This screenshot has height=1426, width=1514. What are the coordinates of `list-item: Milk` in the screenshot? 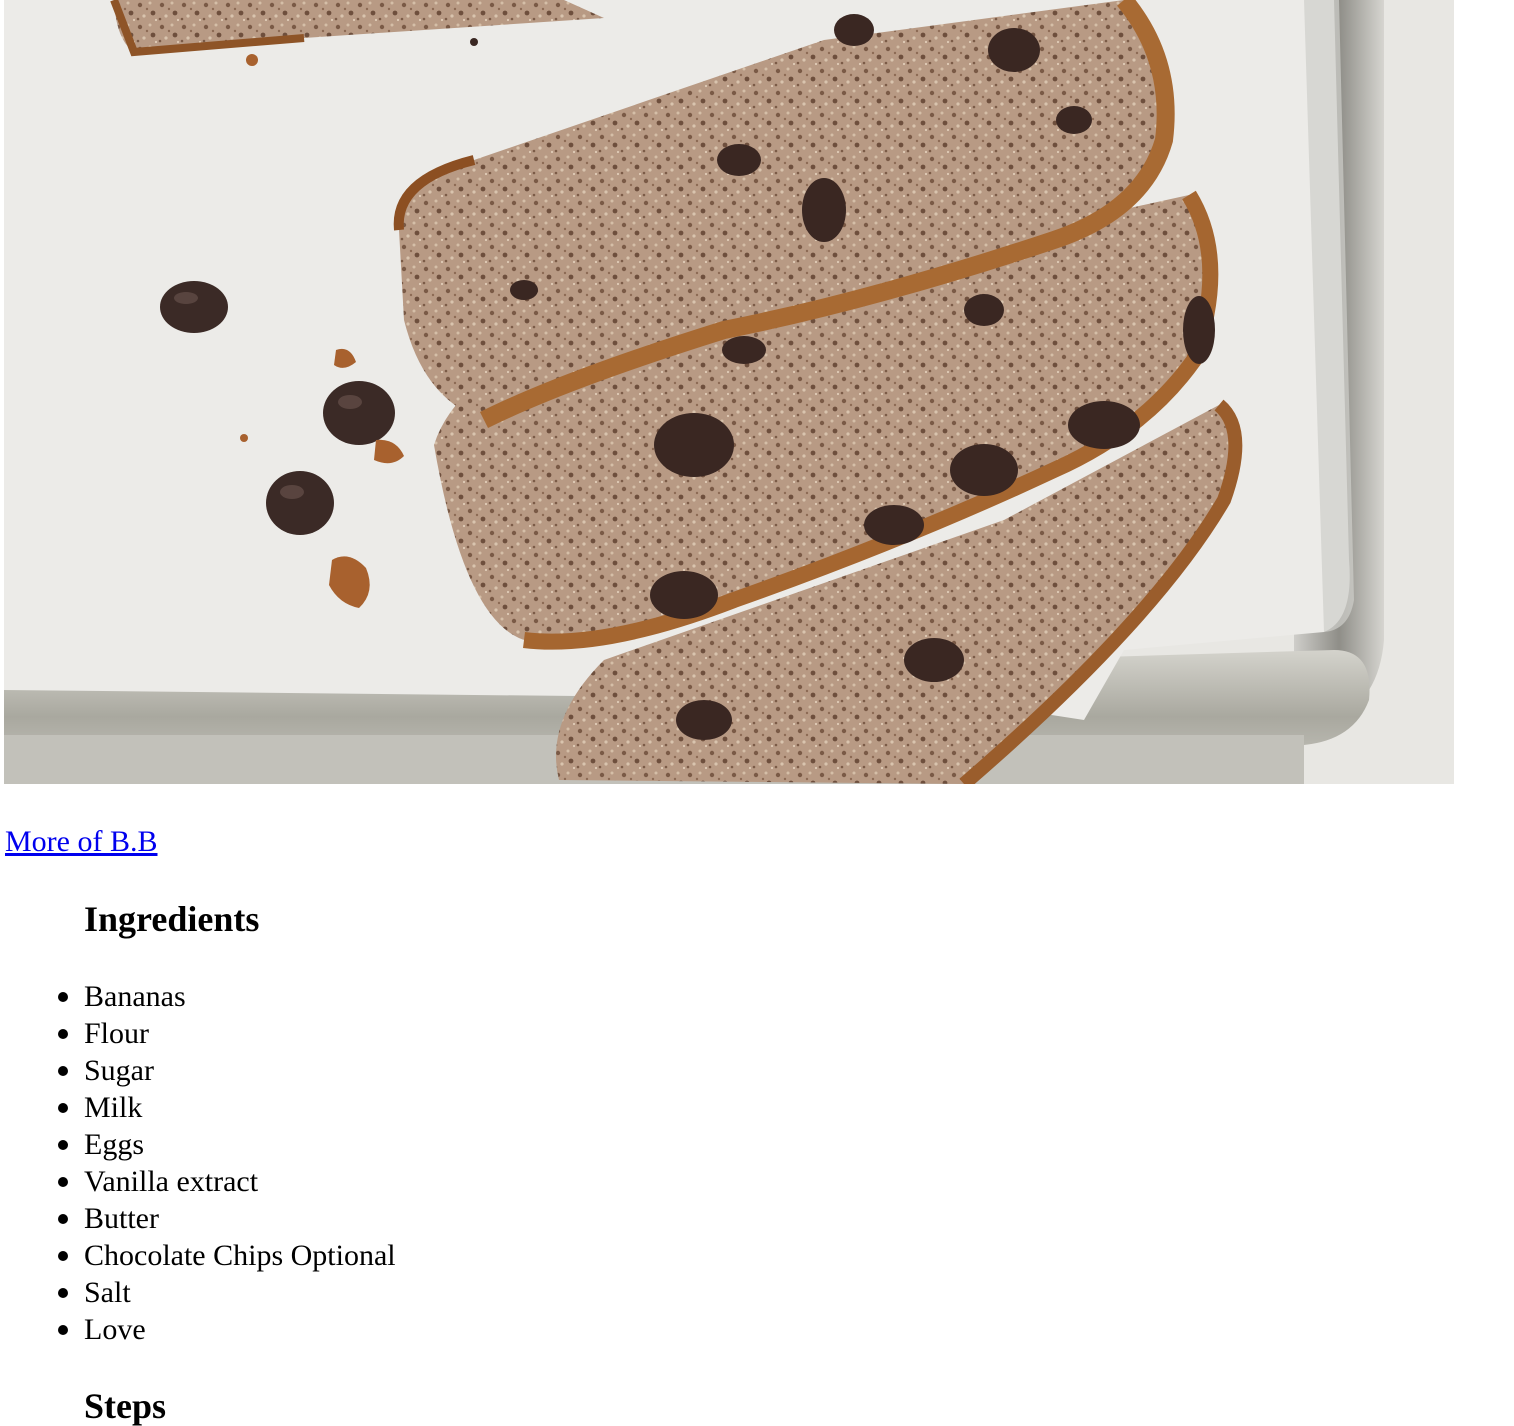 It's located at (227, 1107).